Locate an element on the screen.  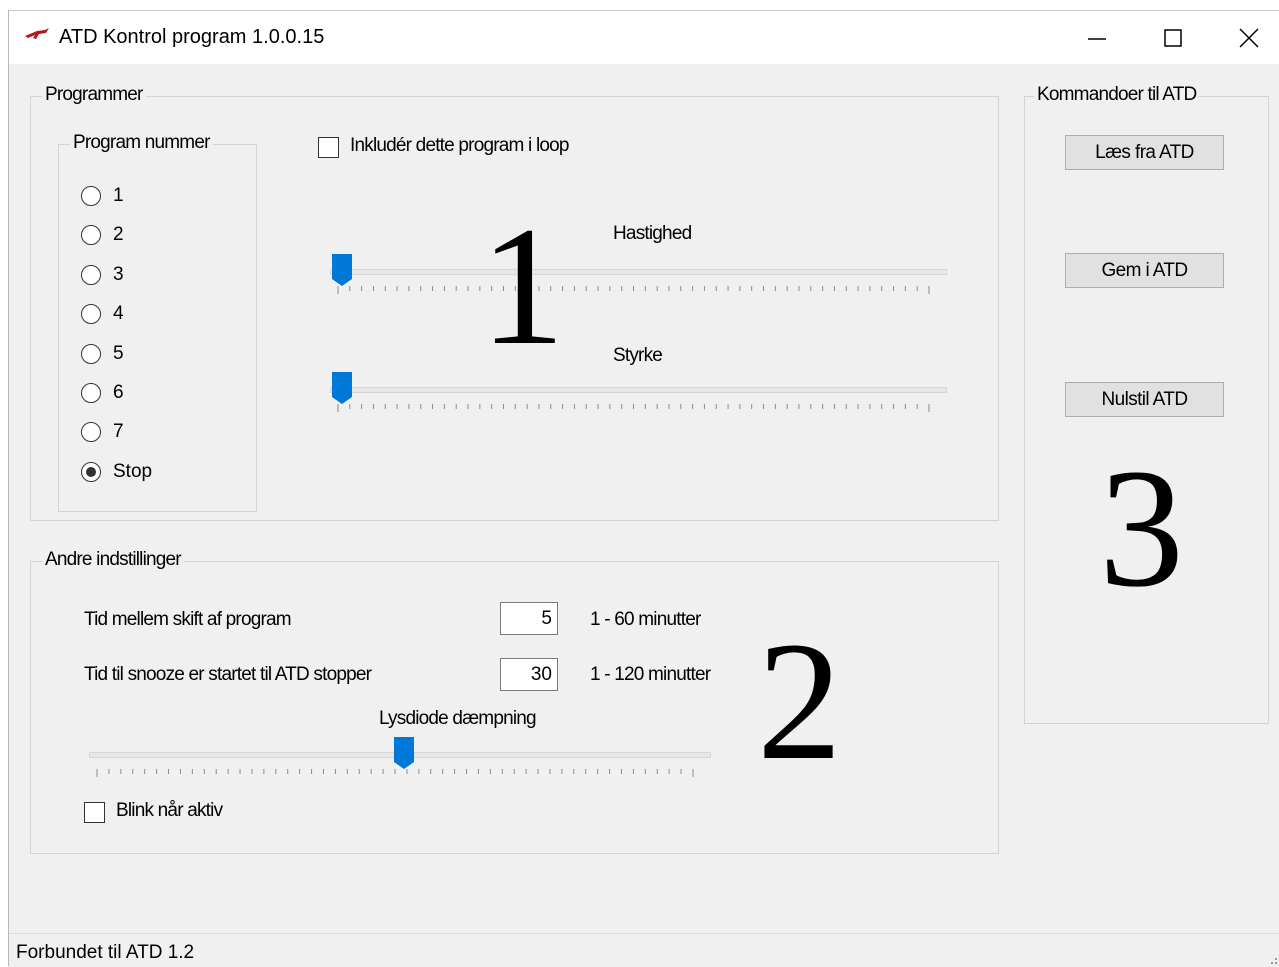
app-logo-icon is located at coordinates (37, 33).